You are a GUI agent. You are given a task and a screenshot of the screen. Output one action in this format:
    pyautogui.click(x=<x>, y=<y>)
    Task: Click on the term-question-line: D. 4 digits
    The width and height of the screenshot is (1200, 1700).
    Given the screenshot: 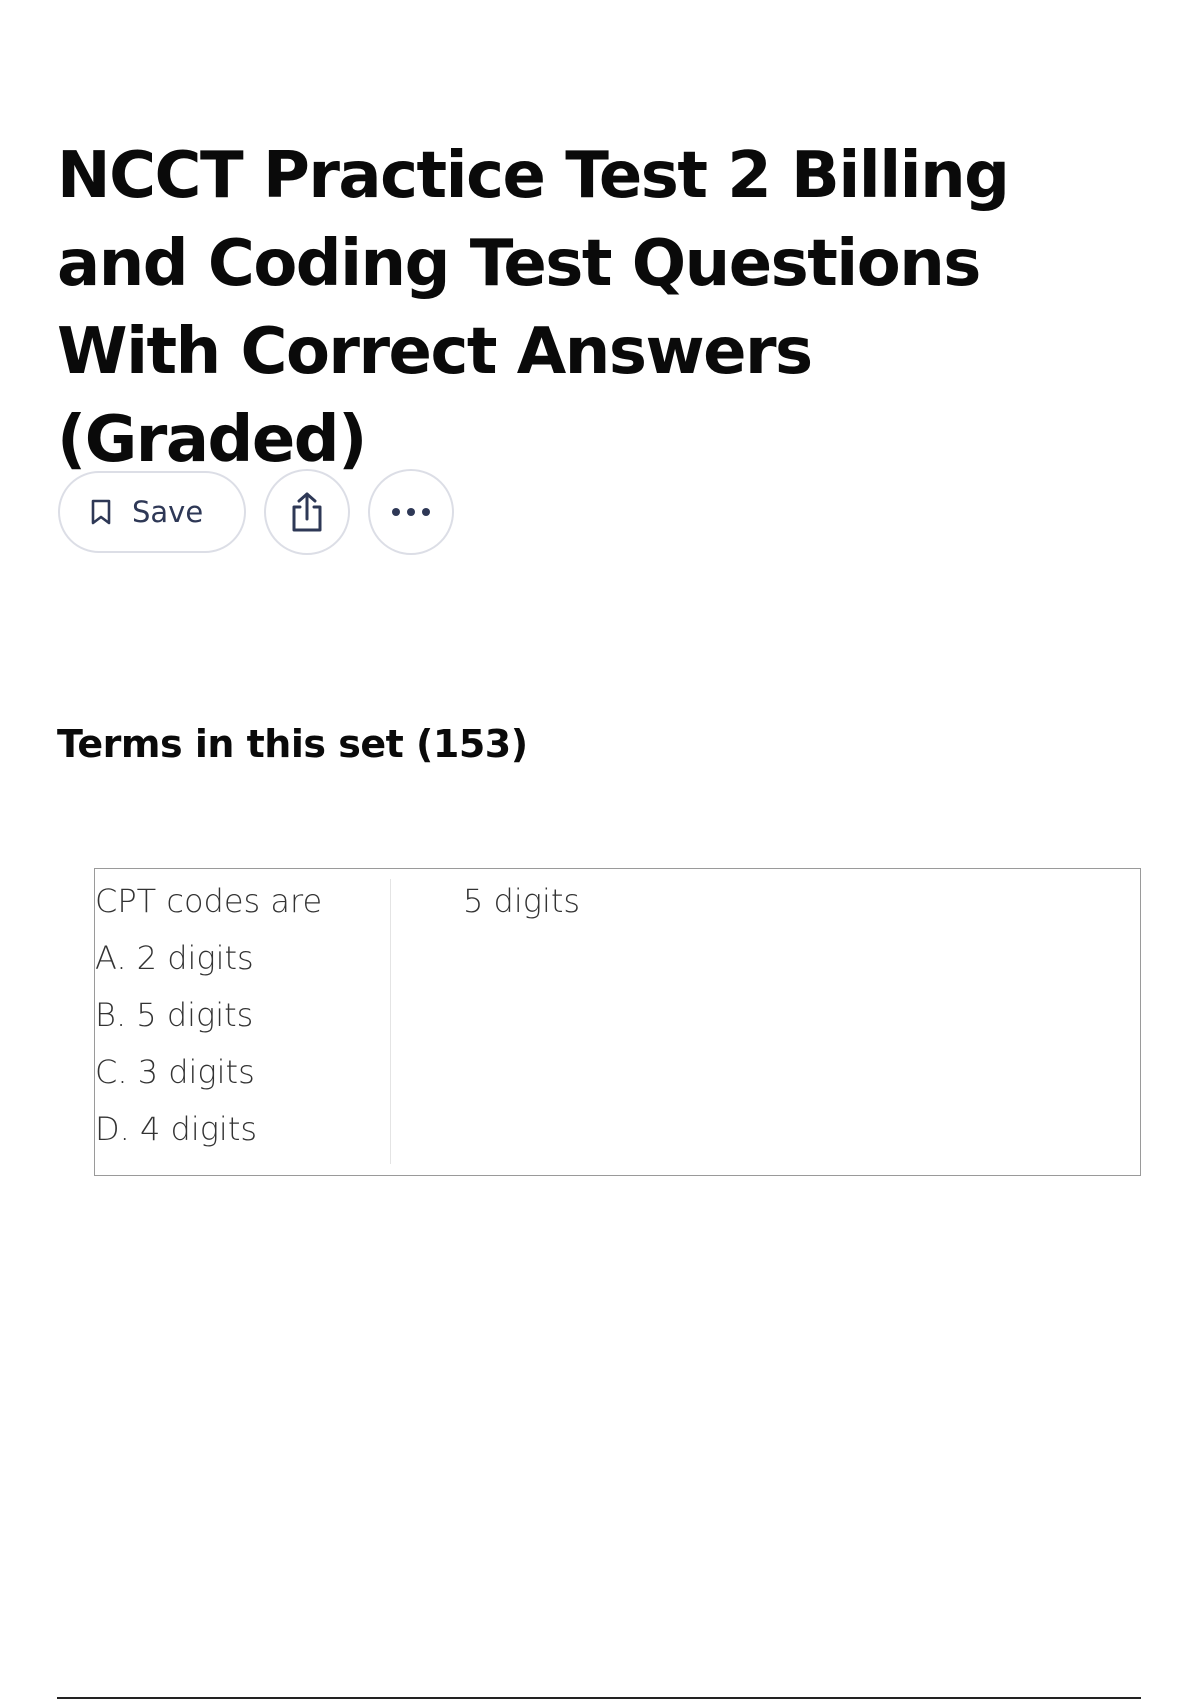 What is the action you would take?
    pyautogui.click(x=176, y=1129)
    